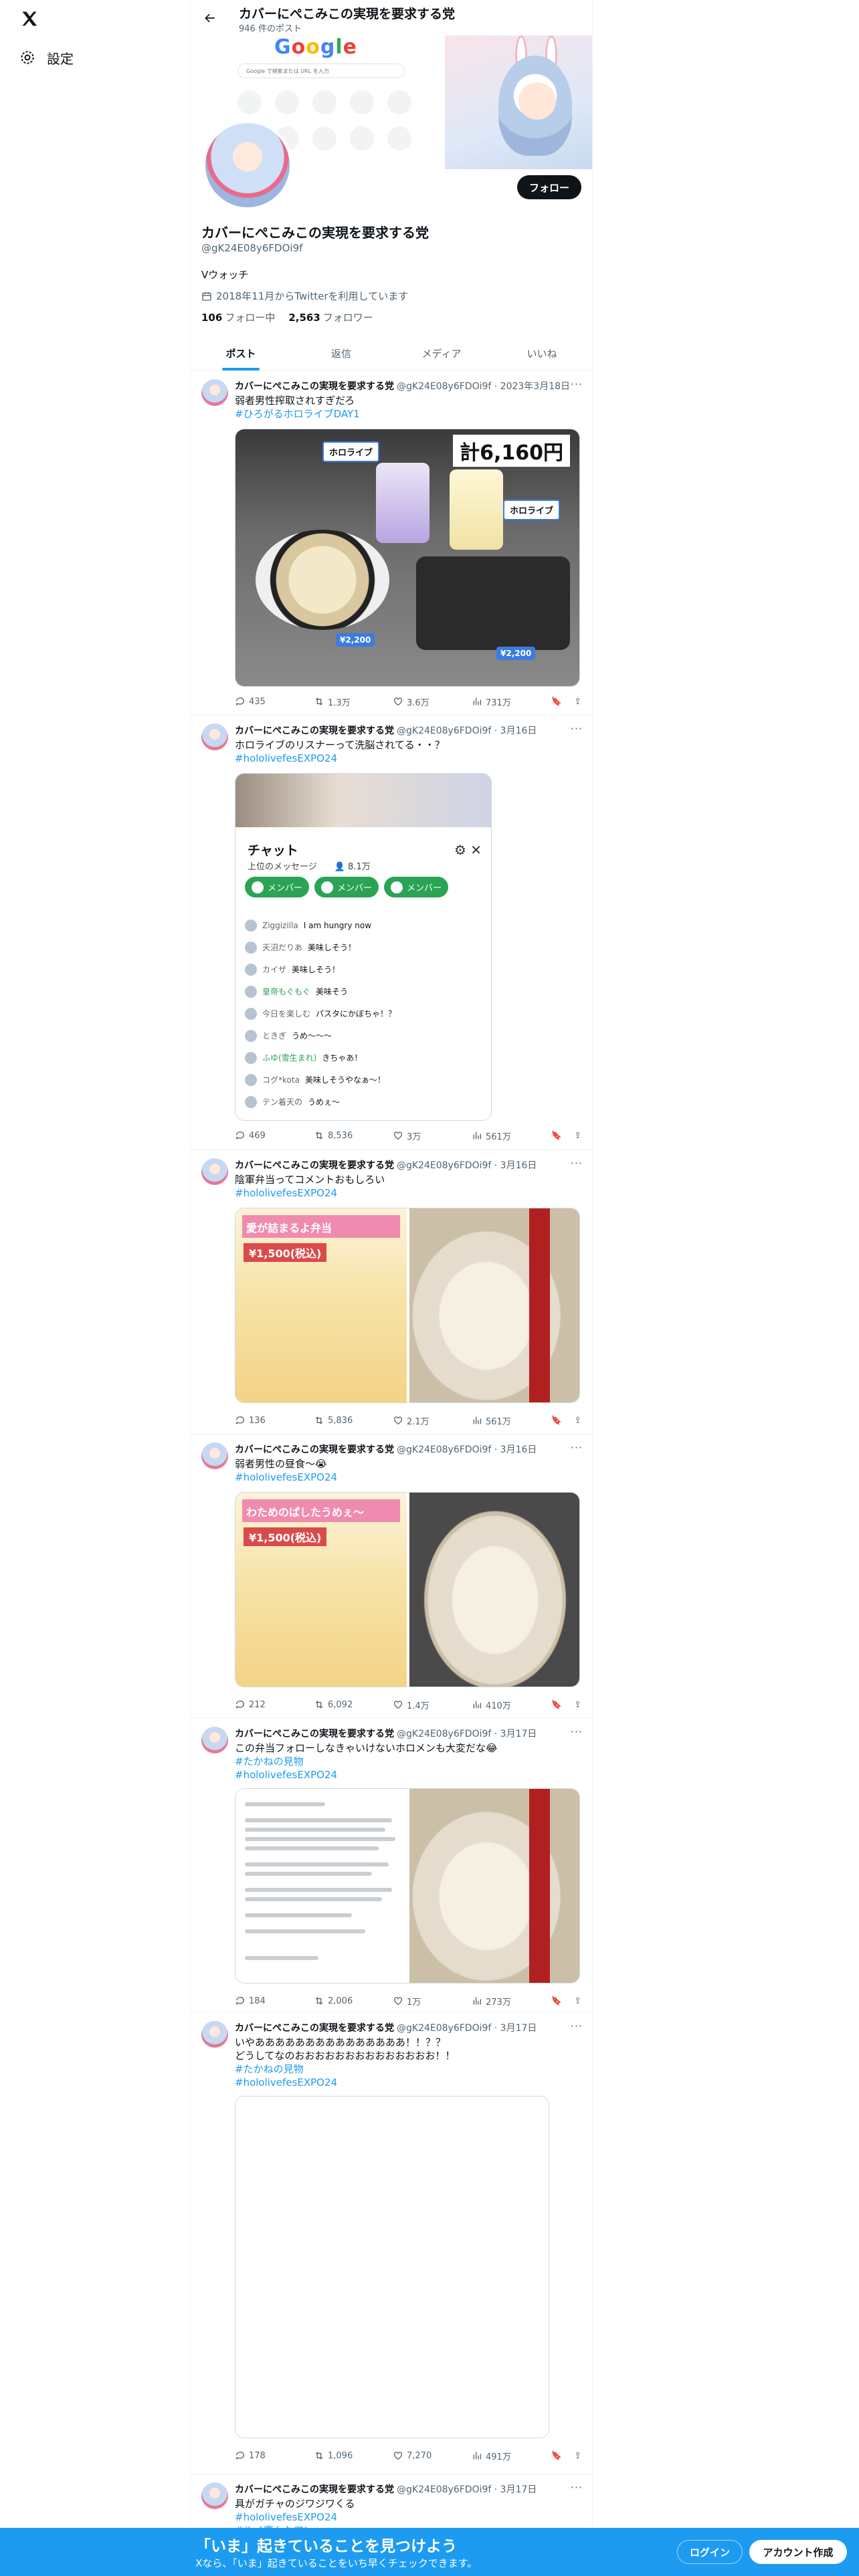  Describe the element at coordinates (321, 1886) in the screenshot. I see `media-text-screenshot` at that location.